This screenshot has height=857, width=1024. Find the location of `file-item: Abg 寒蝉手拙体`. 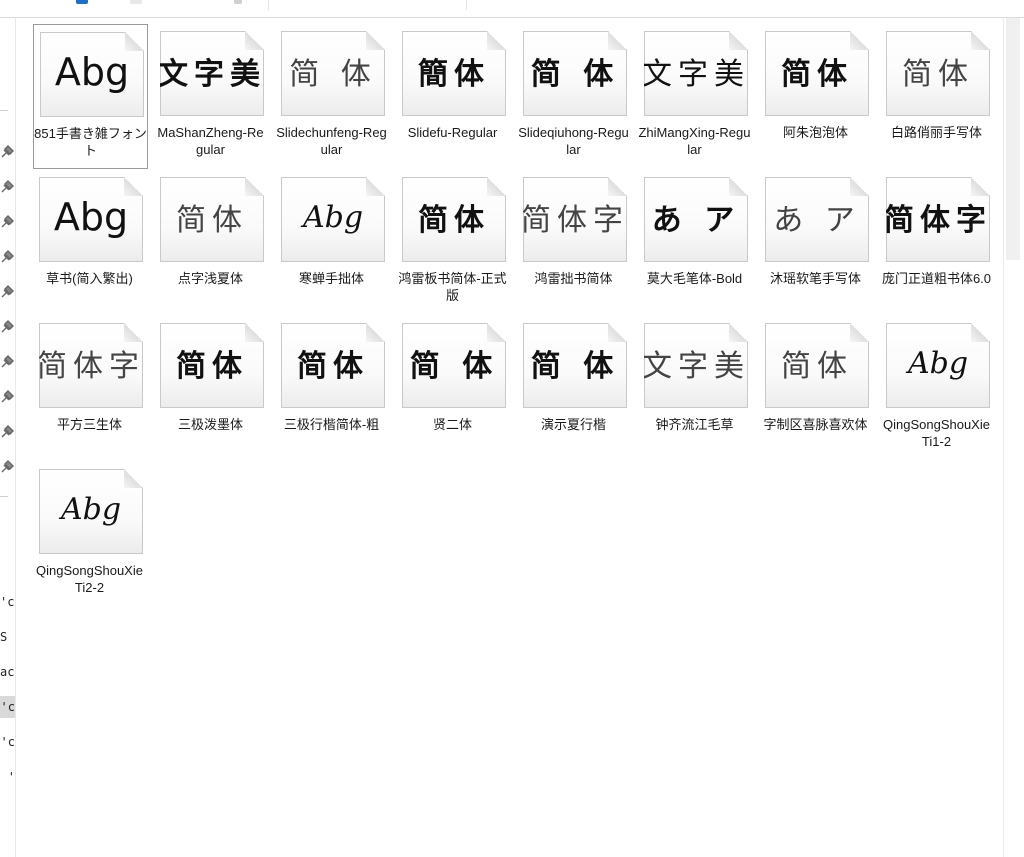

file-item: Abg 寒蝉手拙体 is located at coordinates (332, 242).